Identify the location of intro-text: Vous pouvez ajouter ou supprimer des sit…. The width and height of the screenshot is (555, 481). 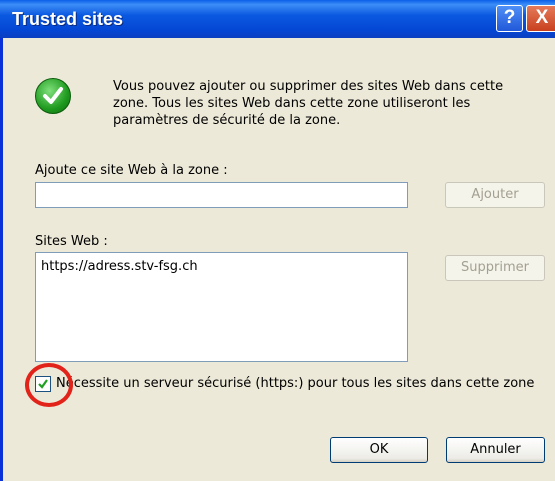
(308, 103).